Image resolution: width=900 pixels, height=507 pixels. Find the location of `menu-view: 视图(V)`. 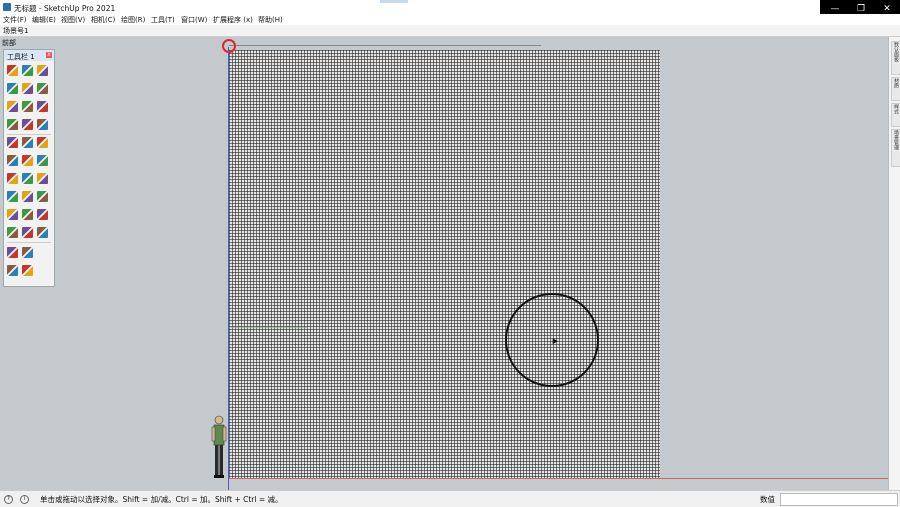

menu-view: 视图(V) is located at coordinates (73, 20).